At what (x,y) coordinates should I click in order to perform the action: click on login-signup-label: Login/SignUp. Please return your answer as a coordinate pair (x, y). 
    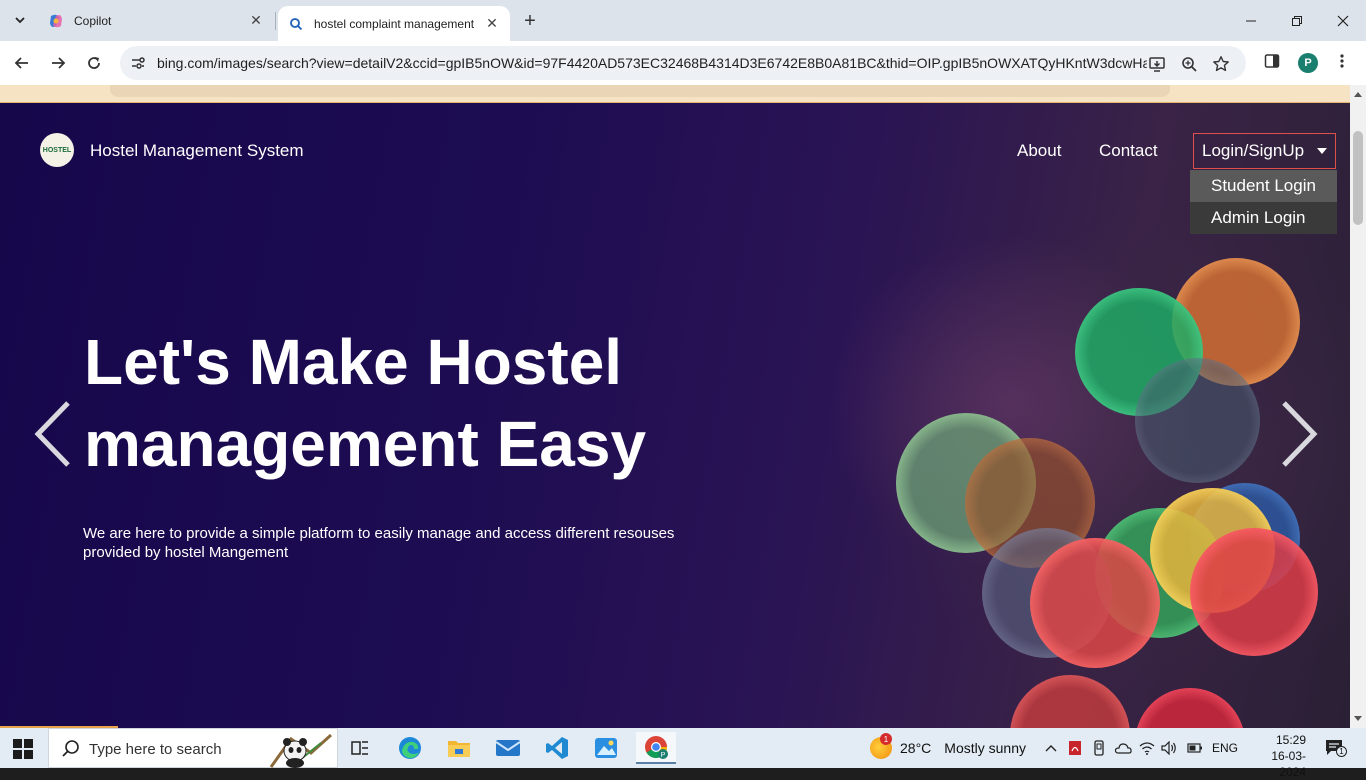
    Looking at the image, I should click on (1253, 150).